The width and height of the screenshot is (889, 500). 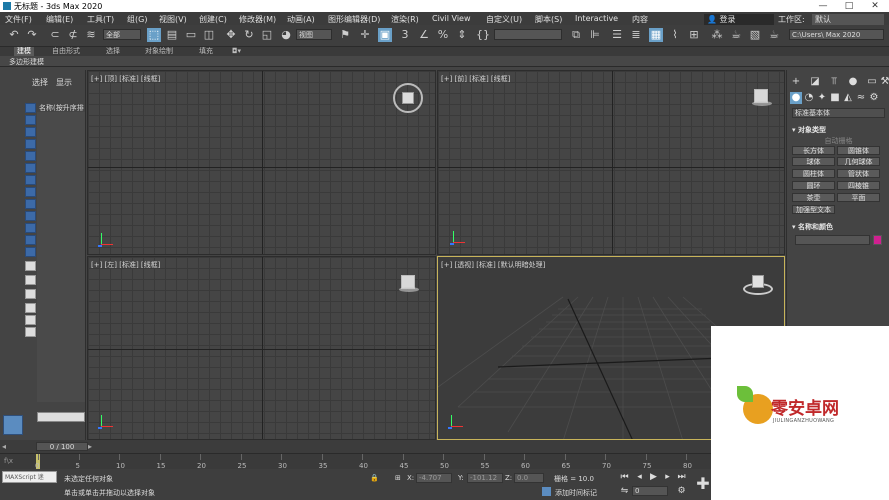 What do you see at coordinates (874, 98) in the screenshot?
I see `systems-icon: ⚙` at bounding box center [874, 98].